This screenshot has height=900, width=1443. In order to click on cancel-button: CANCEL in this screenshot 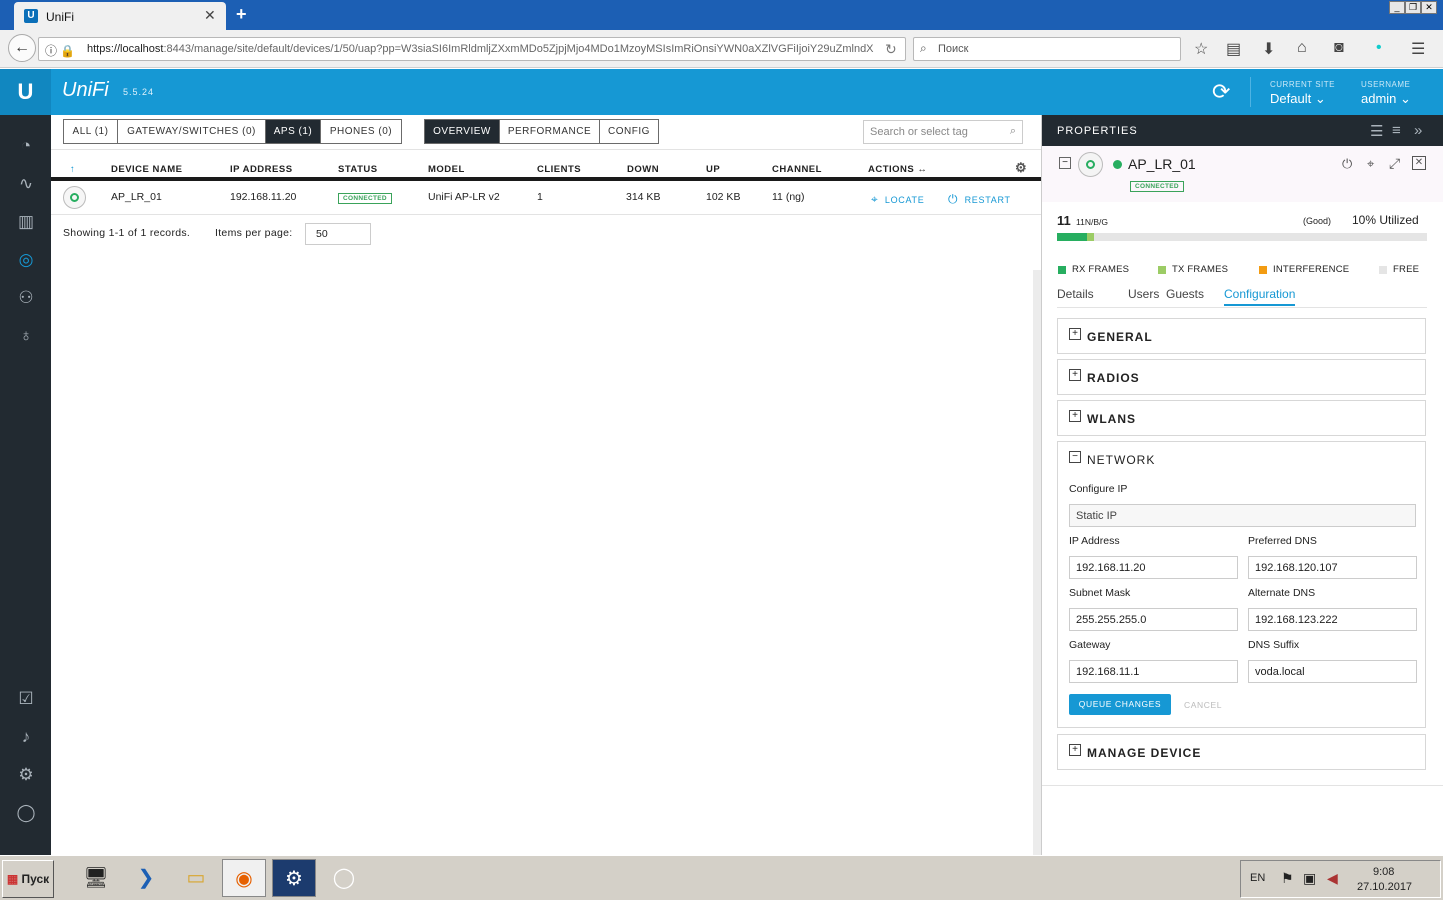, I will do `click(1203, 705)`.